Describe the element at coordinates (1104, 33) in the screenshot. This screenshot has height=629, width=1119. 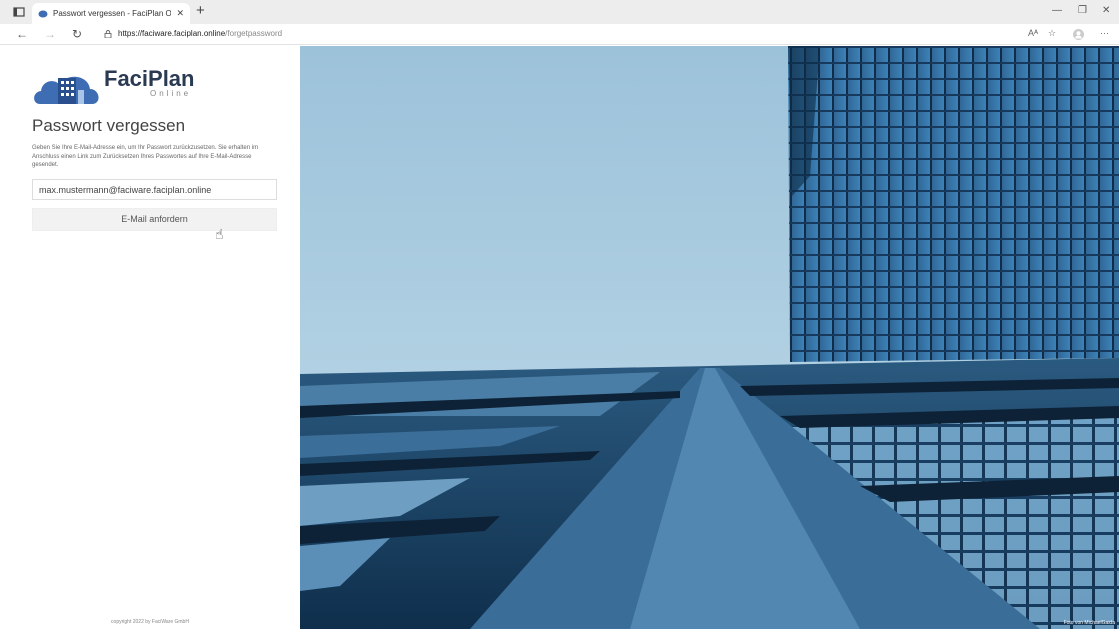
I see `more-icon: ···` at that location.